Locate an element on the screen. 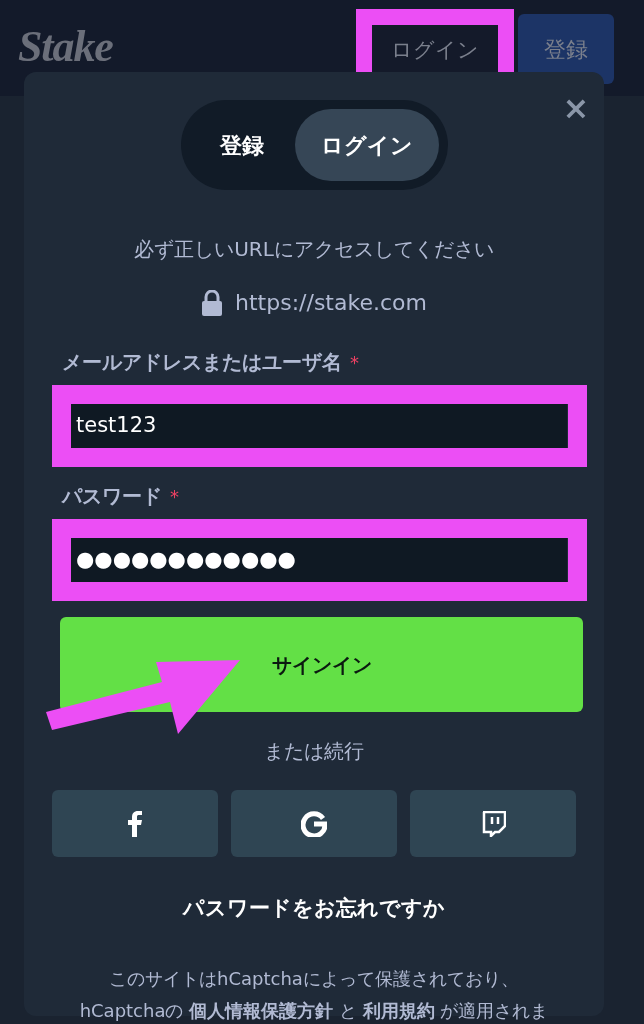 The image size is (644, 1024). input-field: test123 is located at coordinates (319, 426).